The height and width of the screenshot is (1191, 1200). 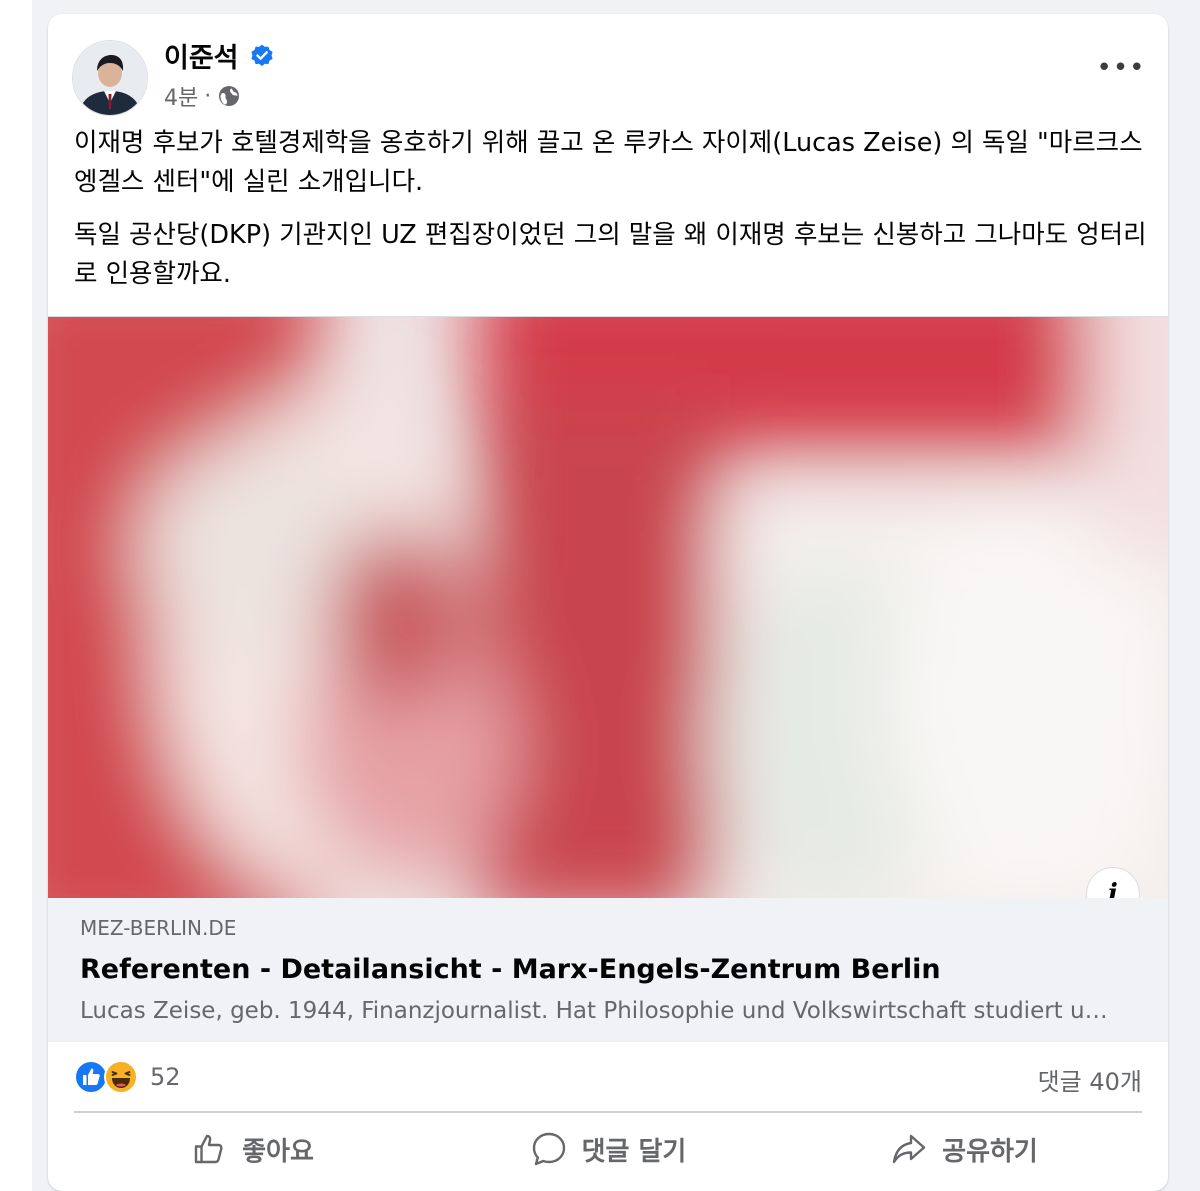 I want to click on post-actions: 좋아요 댓글 달기 공유하기, so click(x=608, y=1149).